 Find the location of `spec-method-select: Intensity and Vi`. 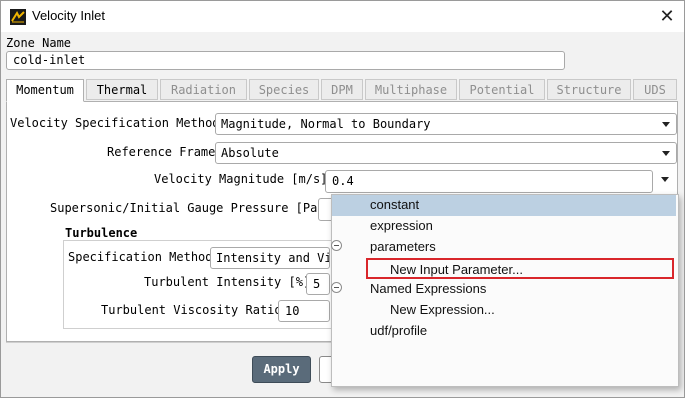

spec-method-select: Intensity and Vi is located at coordinates (270, 258).